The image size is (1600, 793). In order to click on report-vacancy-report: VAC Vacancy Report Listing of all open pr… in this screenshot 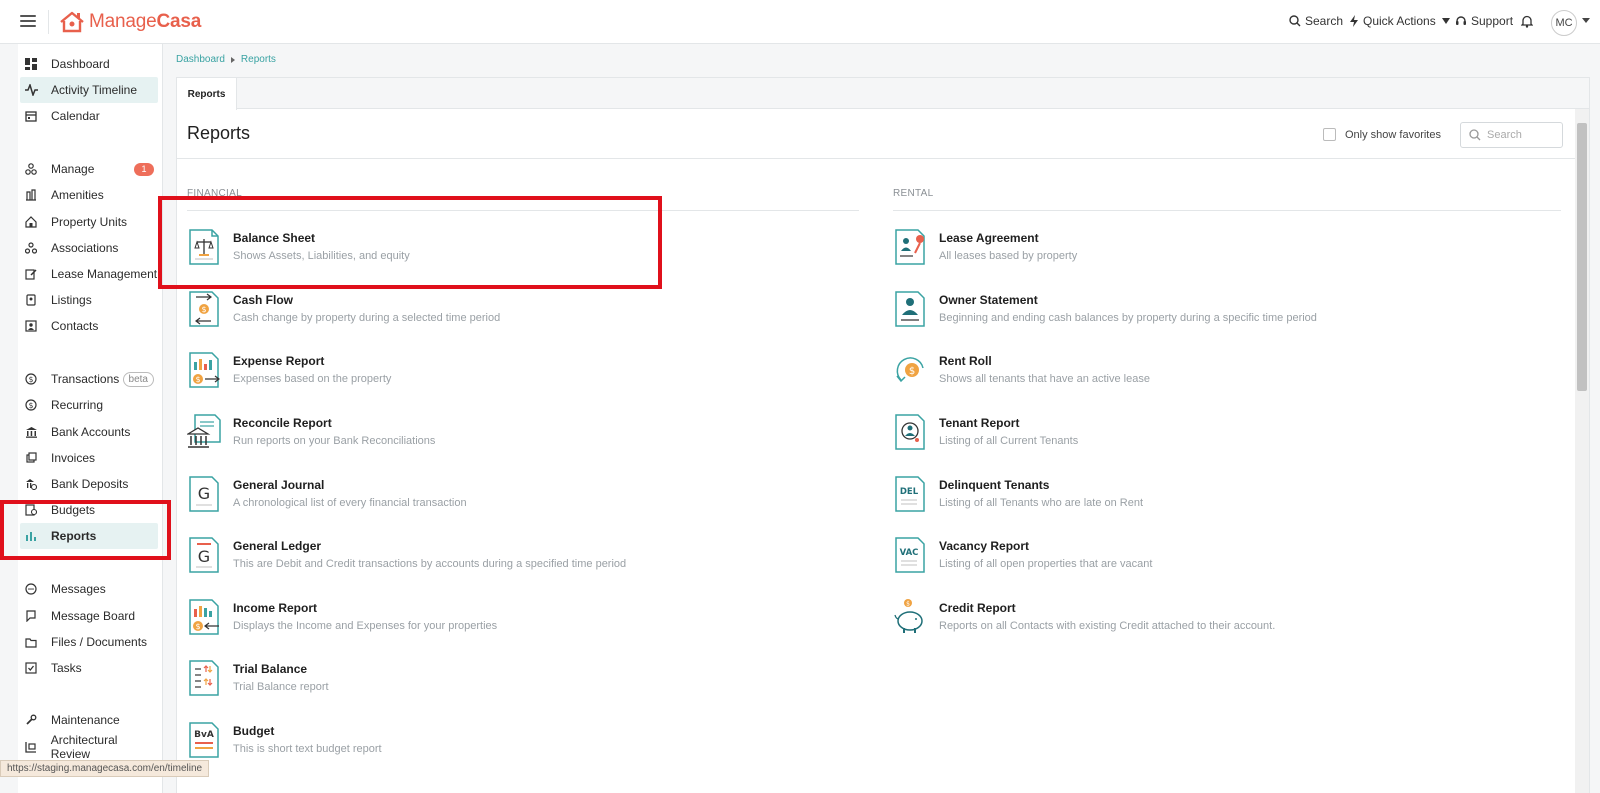, I will do `click(1022, 560)`.